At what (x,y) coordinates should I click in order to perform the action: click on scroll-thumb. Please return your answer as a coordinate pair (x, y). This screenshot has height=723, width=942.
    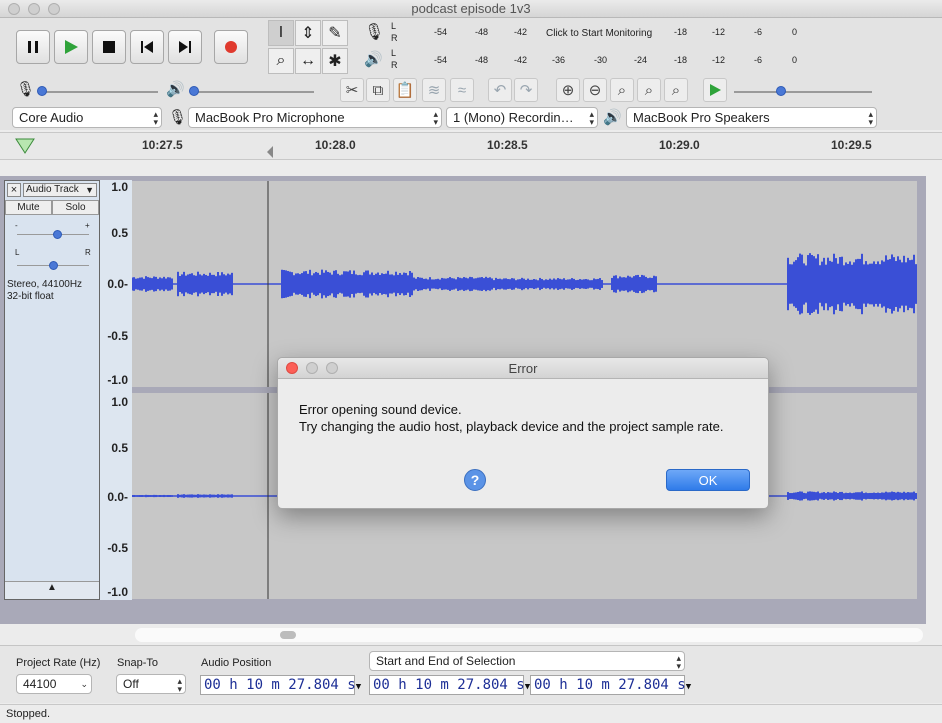
    Looking at the image, I should click on (288, 635).